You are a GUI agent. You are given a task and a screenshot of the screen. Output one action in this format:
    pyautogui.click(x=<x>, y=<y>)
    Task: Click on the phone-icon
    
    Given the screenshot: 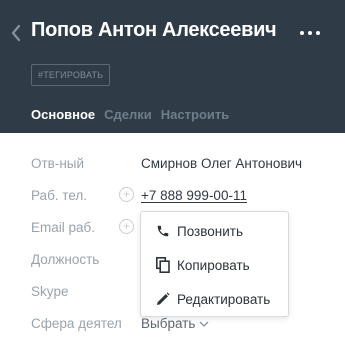 What is the action you would take?
    pyautogui.click(x=163, y=231)
    